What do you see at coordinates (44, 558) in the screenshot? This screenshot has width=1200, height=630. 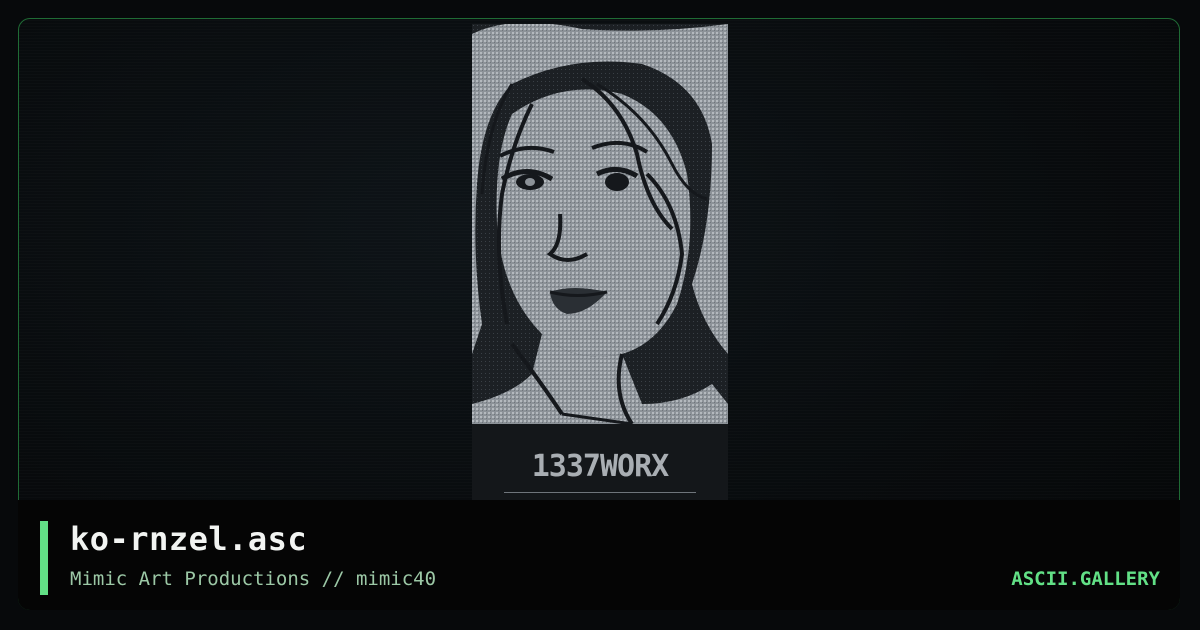 I see `accent-bar` at bounding box center [44, 558].